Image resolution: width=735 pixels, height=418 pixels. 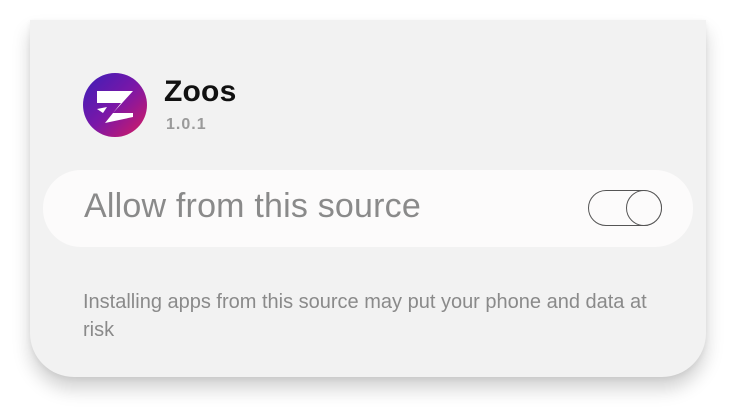 What do you see at coordinates (625, 208) in the screenshot?
I see `allow-source-toggle` at bounding box center [625, 208].